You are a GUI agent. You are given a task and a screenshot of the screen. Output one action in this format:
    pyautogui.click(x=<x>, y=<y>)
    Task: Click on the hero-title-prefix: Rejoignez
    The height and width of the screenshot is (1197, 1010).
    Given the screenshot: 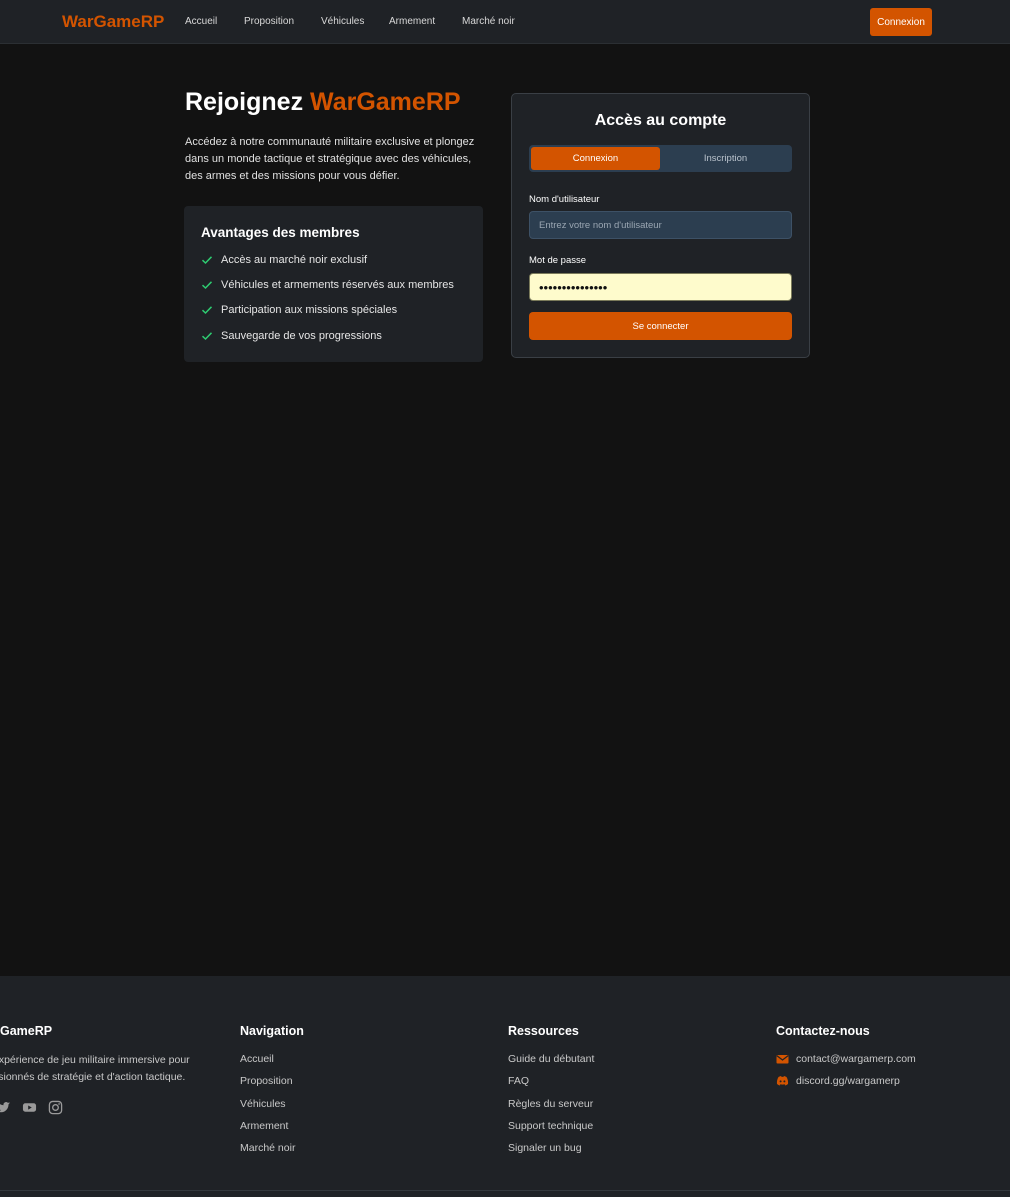 What is the action you would take?
    pyautogui.click(x=244, y=102)
    